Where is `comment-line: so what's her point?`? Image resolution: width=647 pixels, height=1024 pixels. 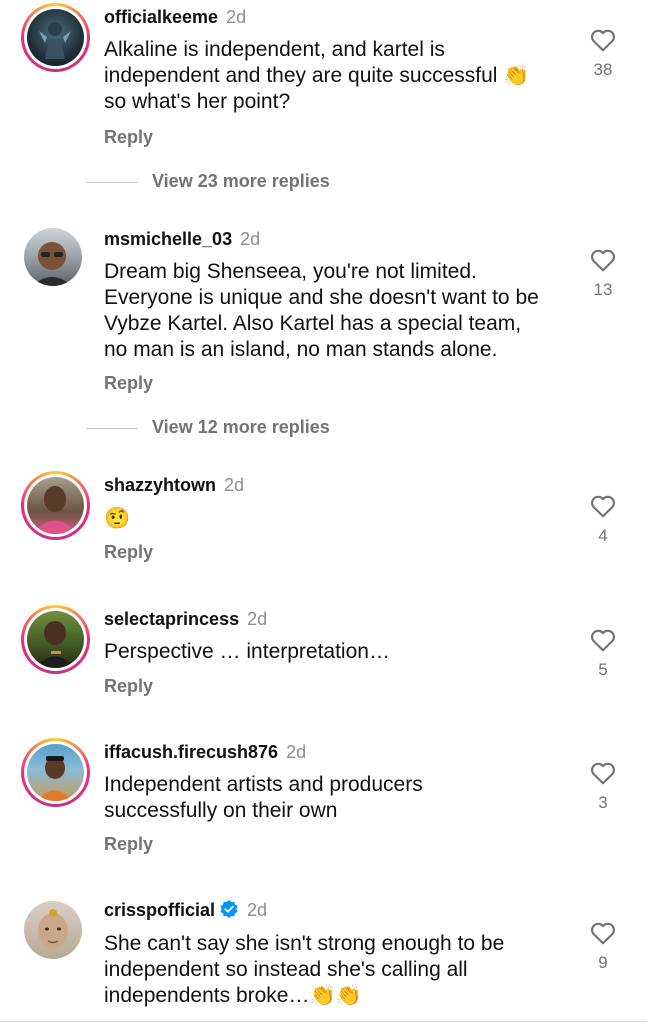 comment-line: so what's her point? is located at coordinates (197, 101).